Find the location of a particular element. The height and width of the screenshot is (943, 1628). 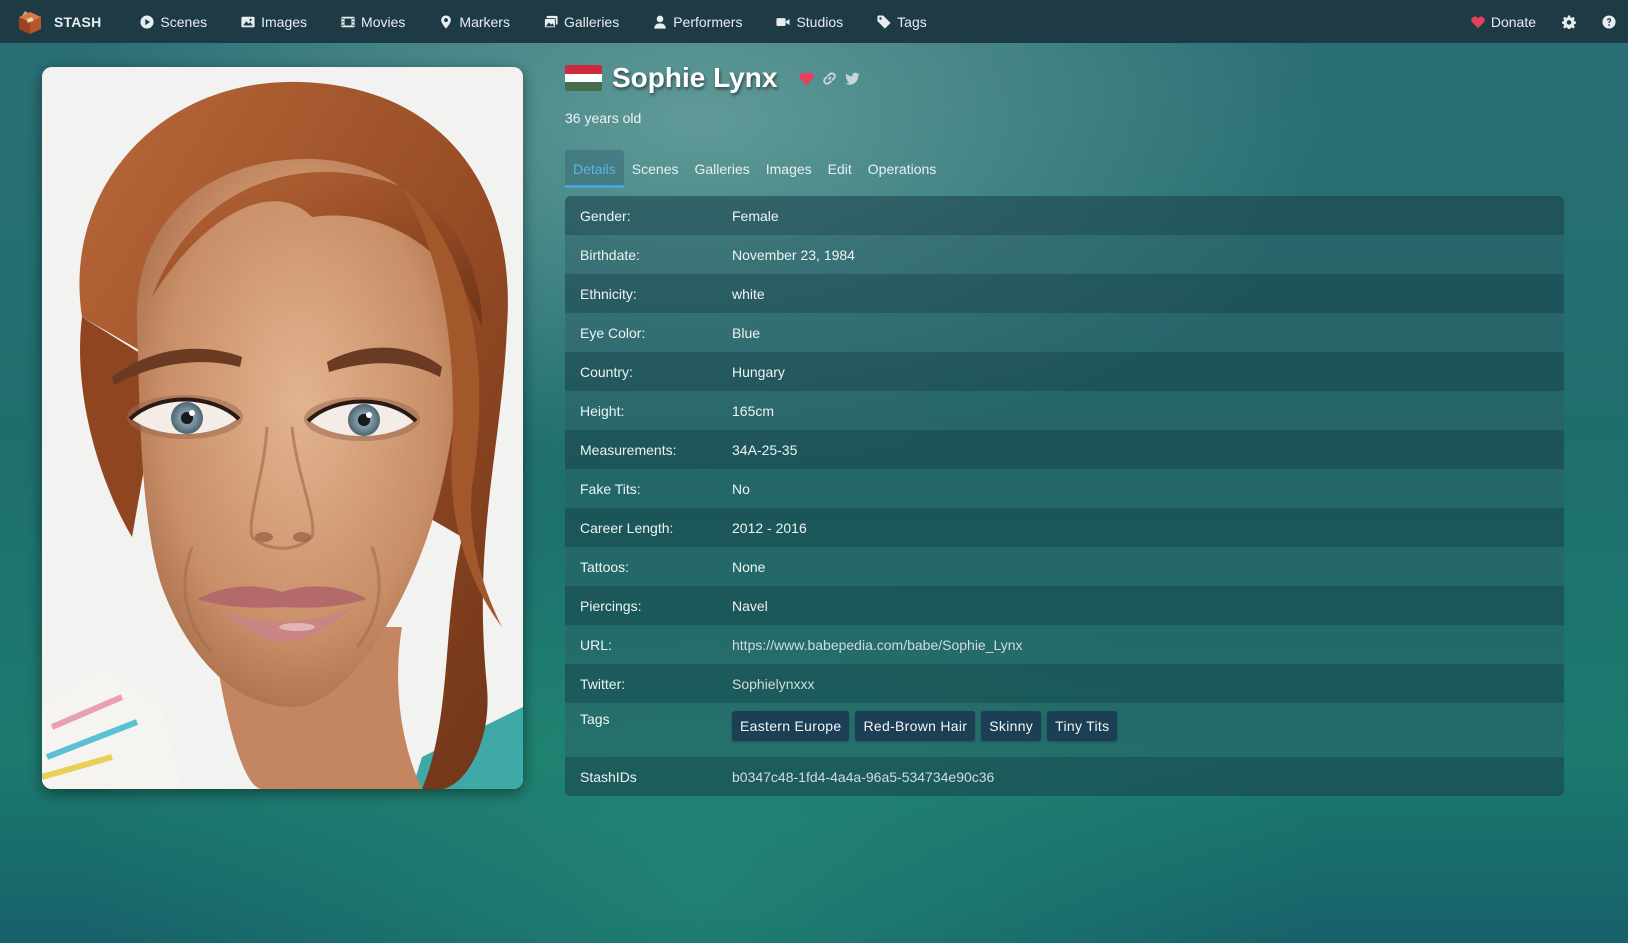

nav-scenes: Scenes is located at coordinates (173, 21).